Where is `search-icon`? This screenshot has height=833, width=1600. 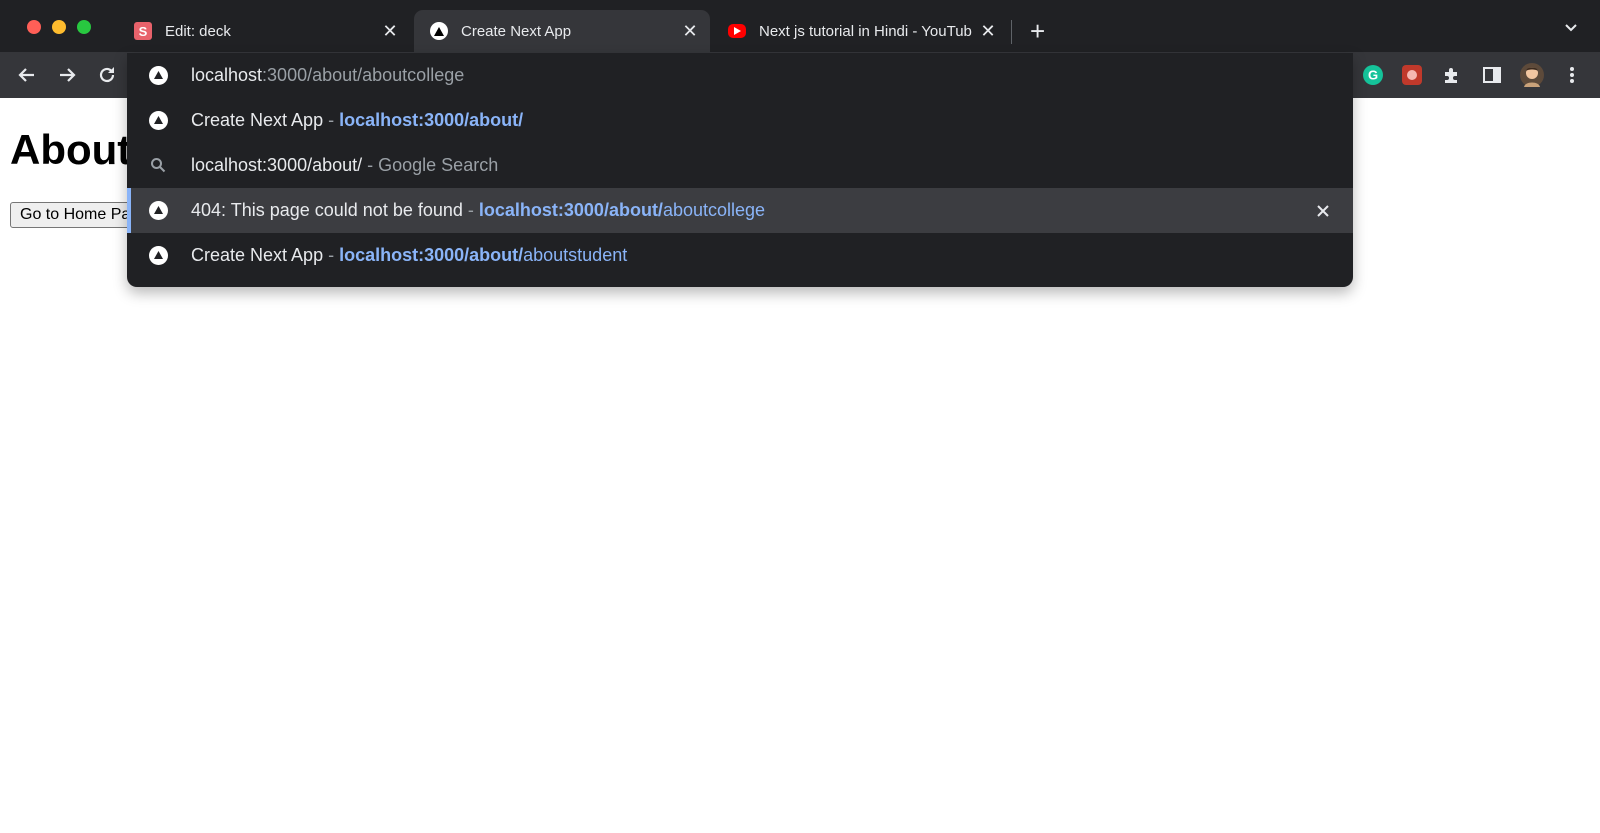 search-icon is located at coordinates (158, 165).